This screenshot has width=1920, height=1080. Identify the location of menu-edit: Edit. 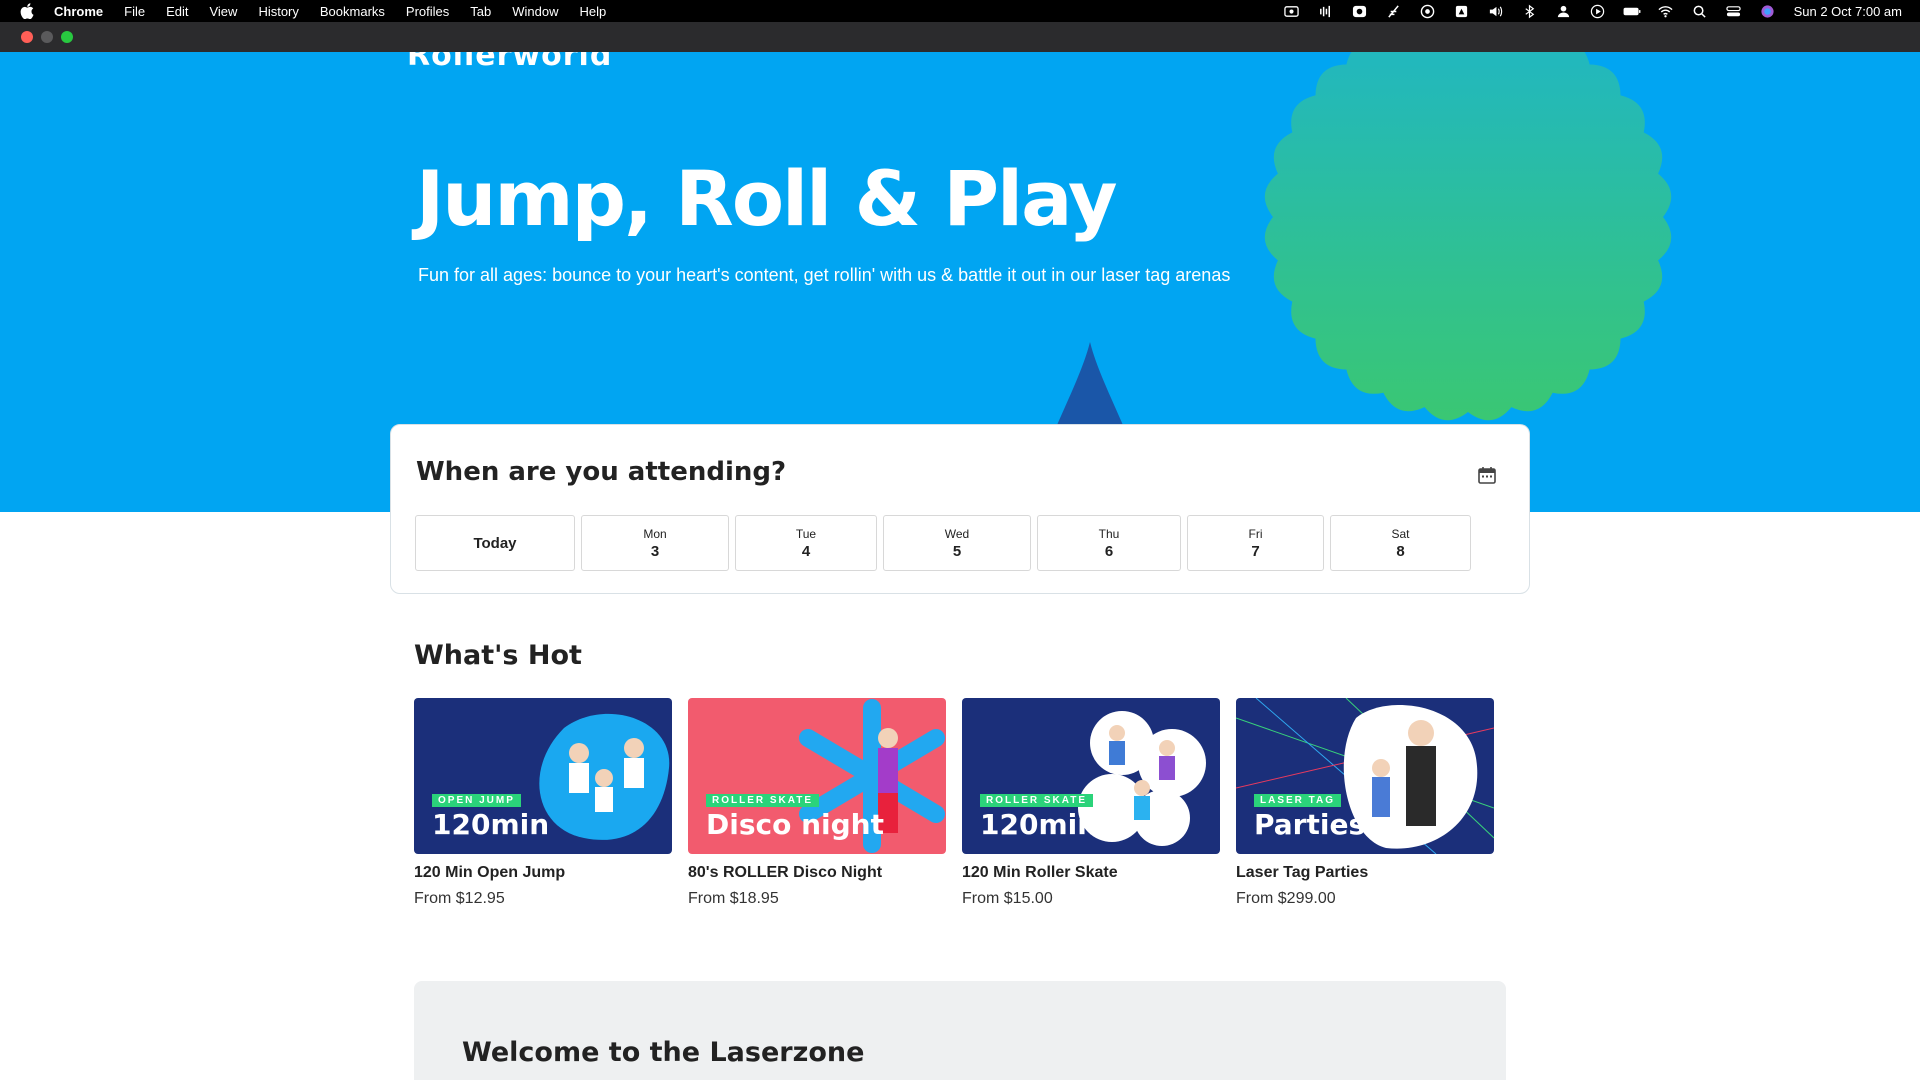
(177, 11).